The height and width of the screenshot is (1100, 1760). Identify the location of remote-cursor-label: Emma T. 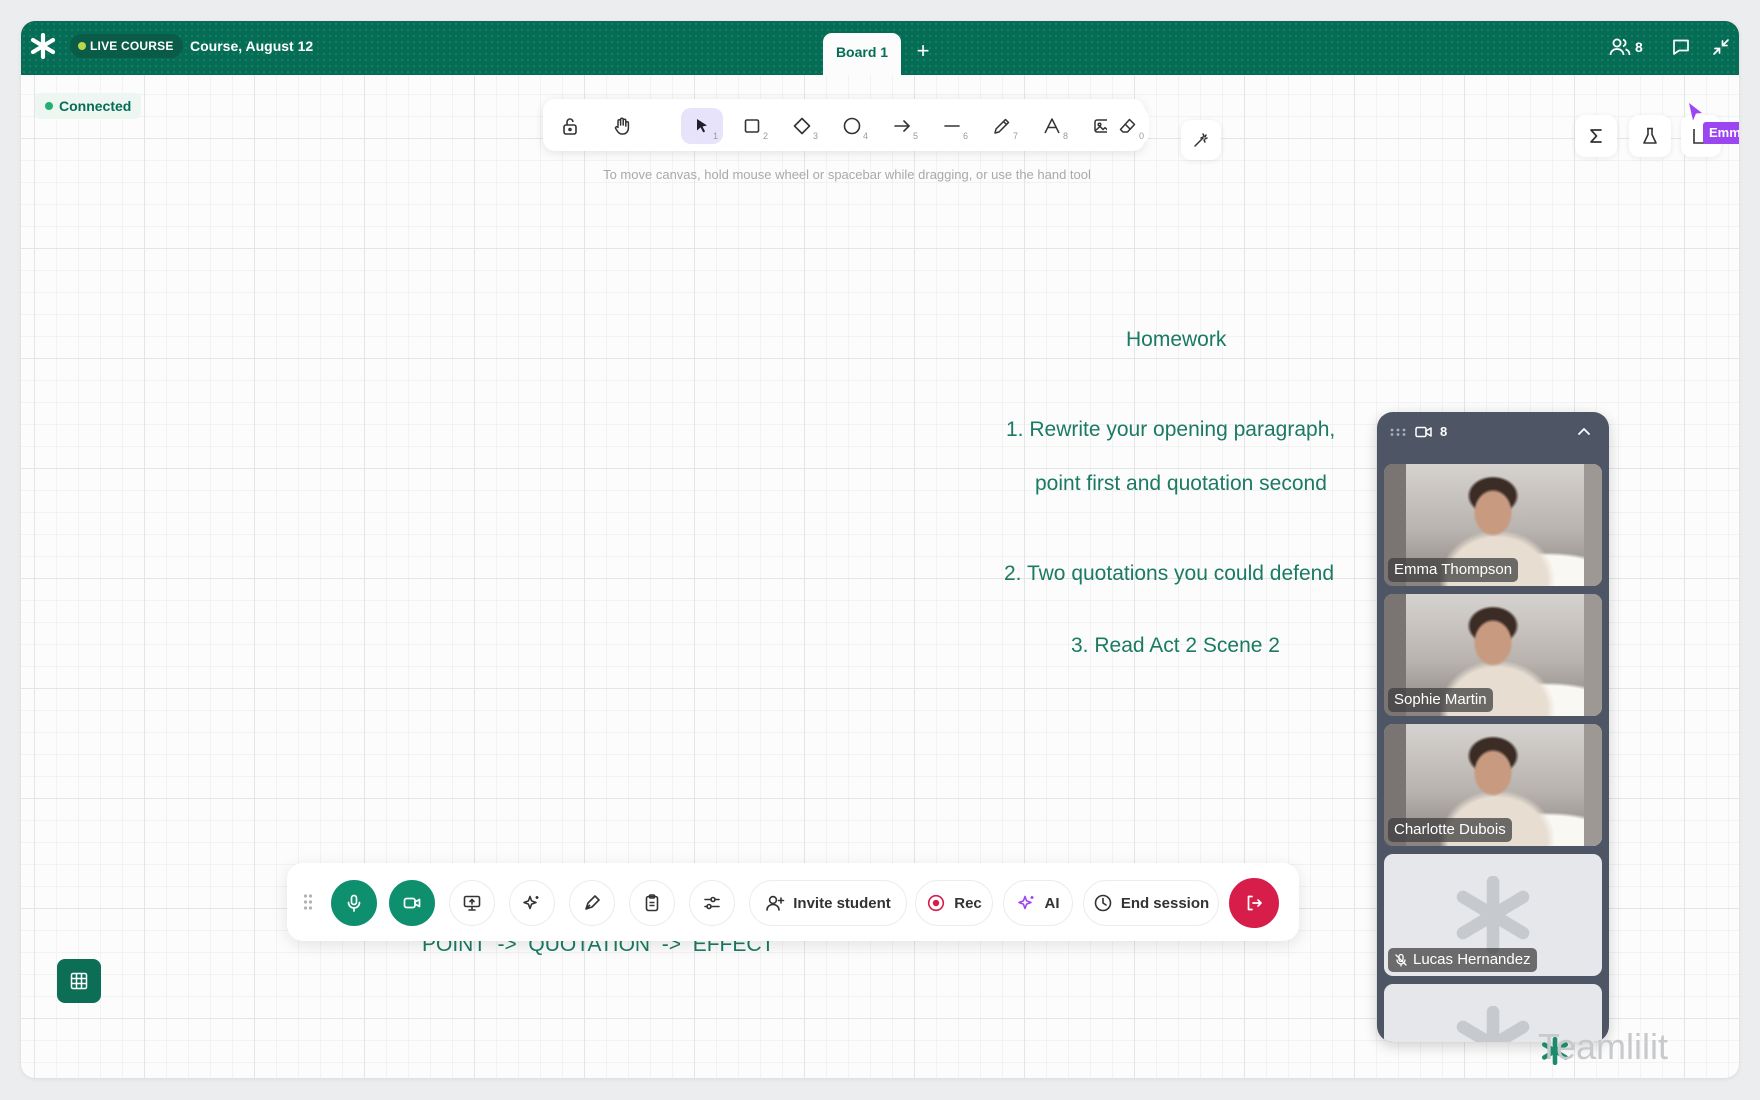
(1721, 133).